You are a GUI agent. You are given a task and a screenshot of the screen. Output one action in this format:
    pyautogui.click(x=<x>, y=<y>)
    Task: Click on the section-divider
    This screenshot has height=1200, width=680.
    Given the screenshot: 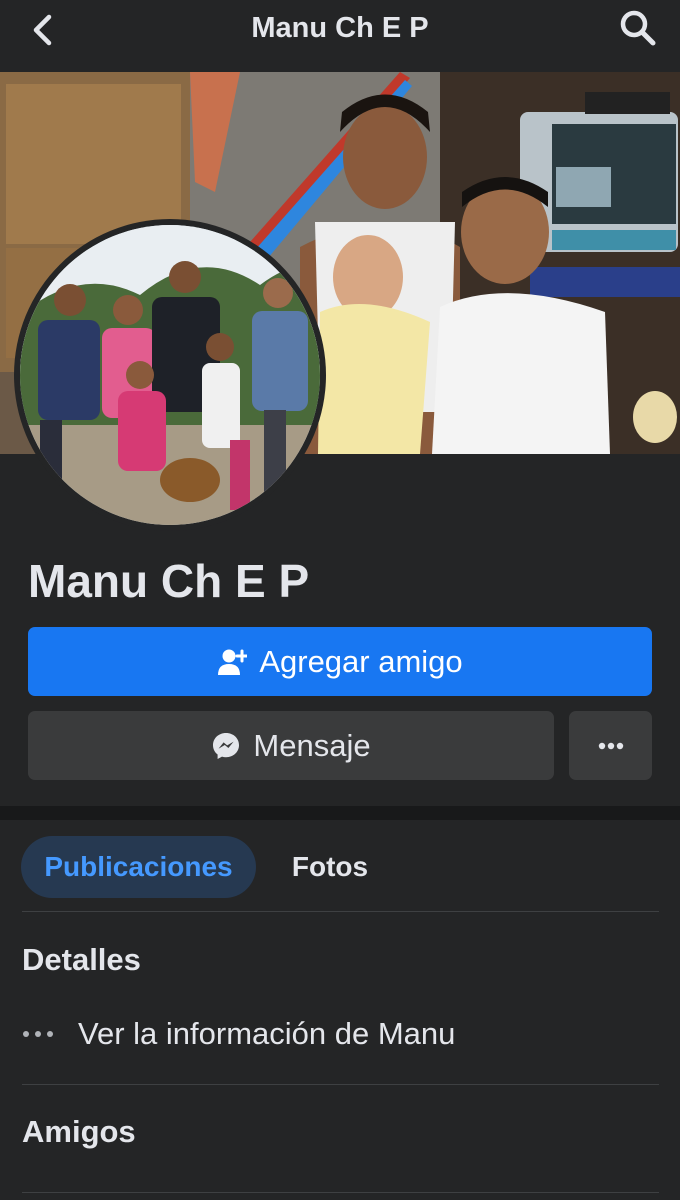 What is the action you would take?
    pyautogui.click(x=340, y=813)
    